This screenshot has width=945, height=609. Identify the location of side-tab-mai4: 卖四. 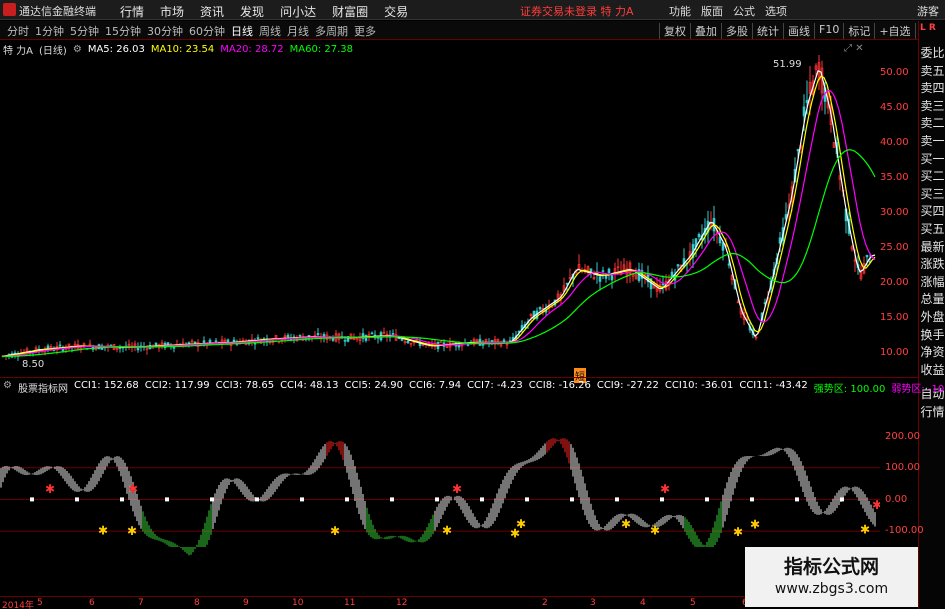
(932, 89).